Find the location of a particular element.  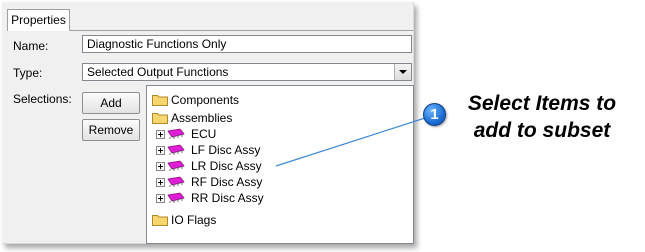

callout-text: Select Items to add to subset is located at coordinates (542, 117).